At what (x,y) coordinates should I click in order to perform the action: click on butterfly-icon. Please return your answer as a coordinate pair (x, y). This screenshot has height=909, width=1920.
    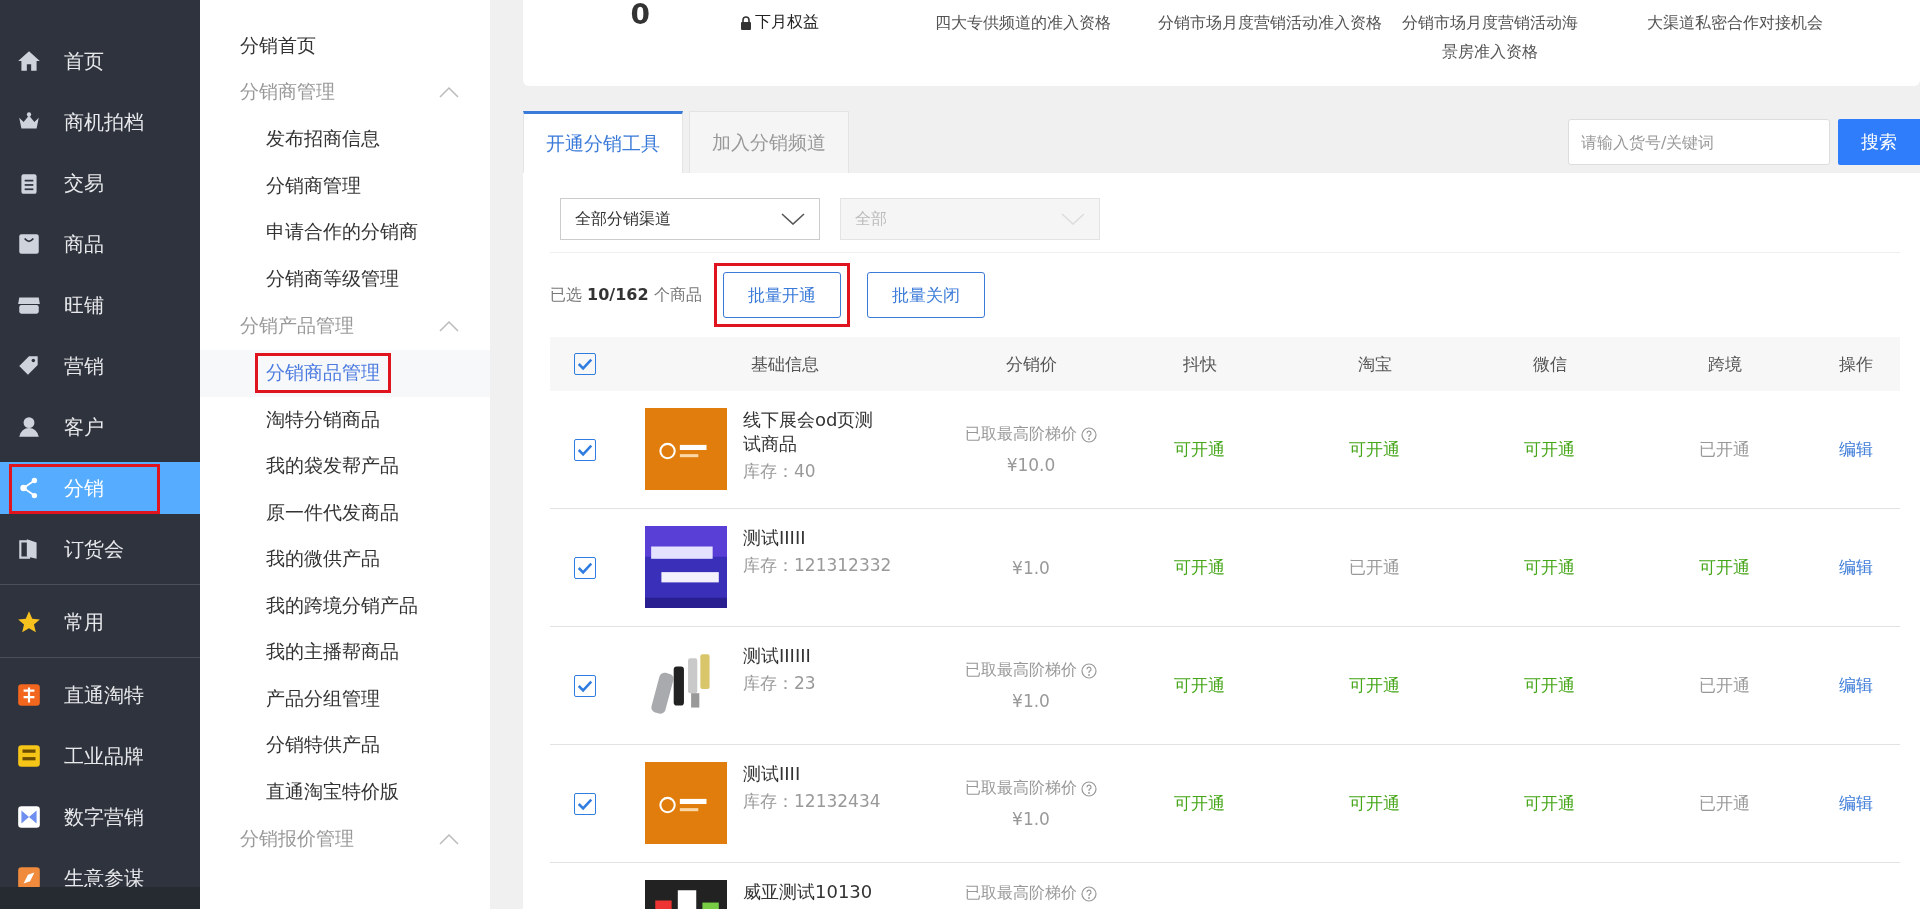
    Looking at the image, I should click on (29, 817).